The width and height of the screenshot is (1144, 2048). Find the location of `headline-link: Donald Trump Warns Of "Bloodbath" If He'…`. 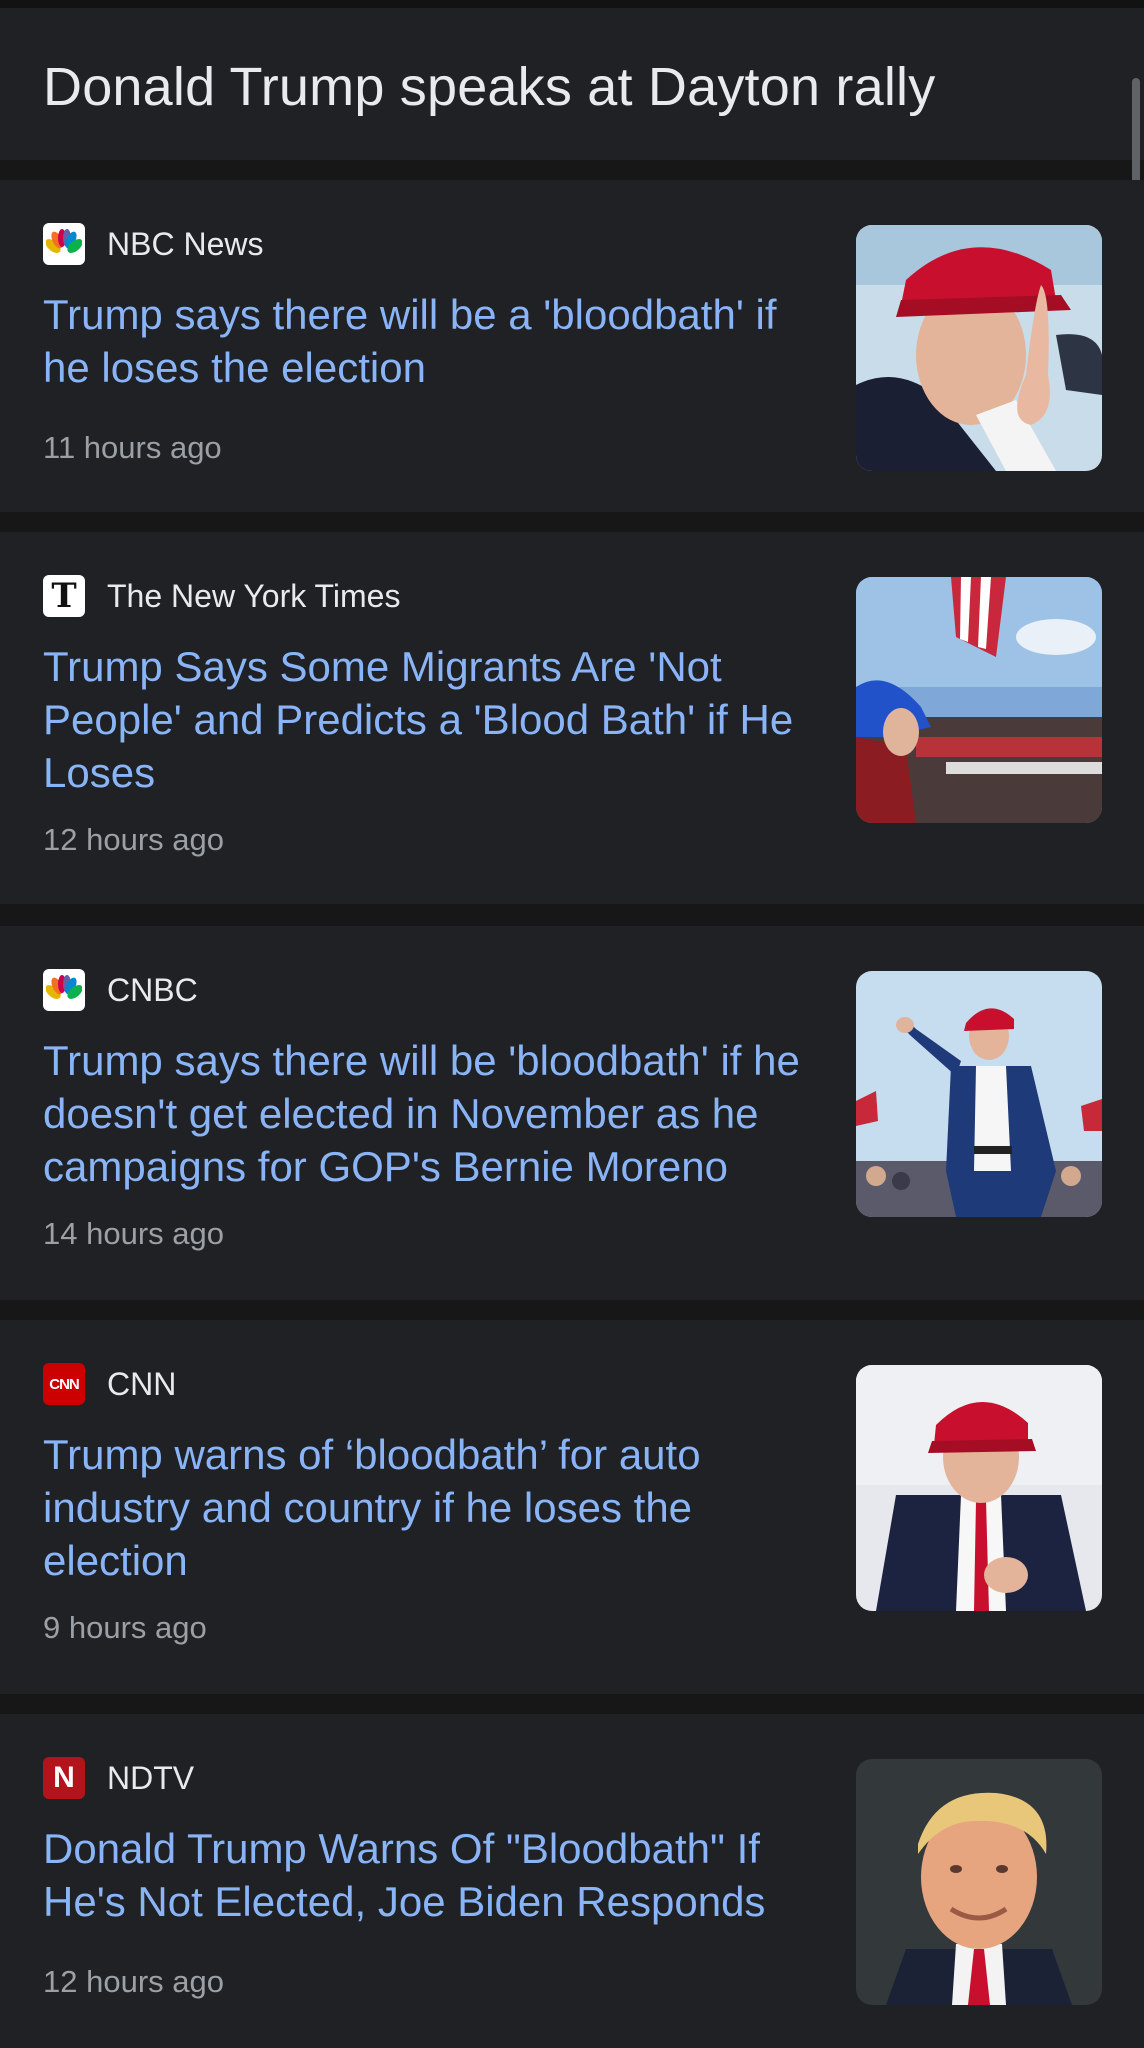

headline-link: Donald Trump Warns Of "Bloodbath" If He'… is located at coordinates (428, 1875).